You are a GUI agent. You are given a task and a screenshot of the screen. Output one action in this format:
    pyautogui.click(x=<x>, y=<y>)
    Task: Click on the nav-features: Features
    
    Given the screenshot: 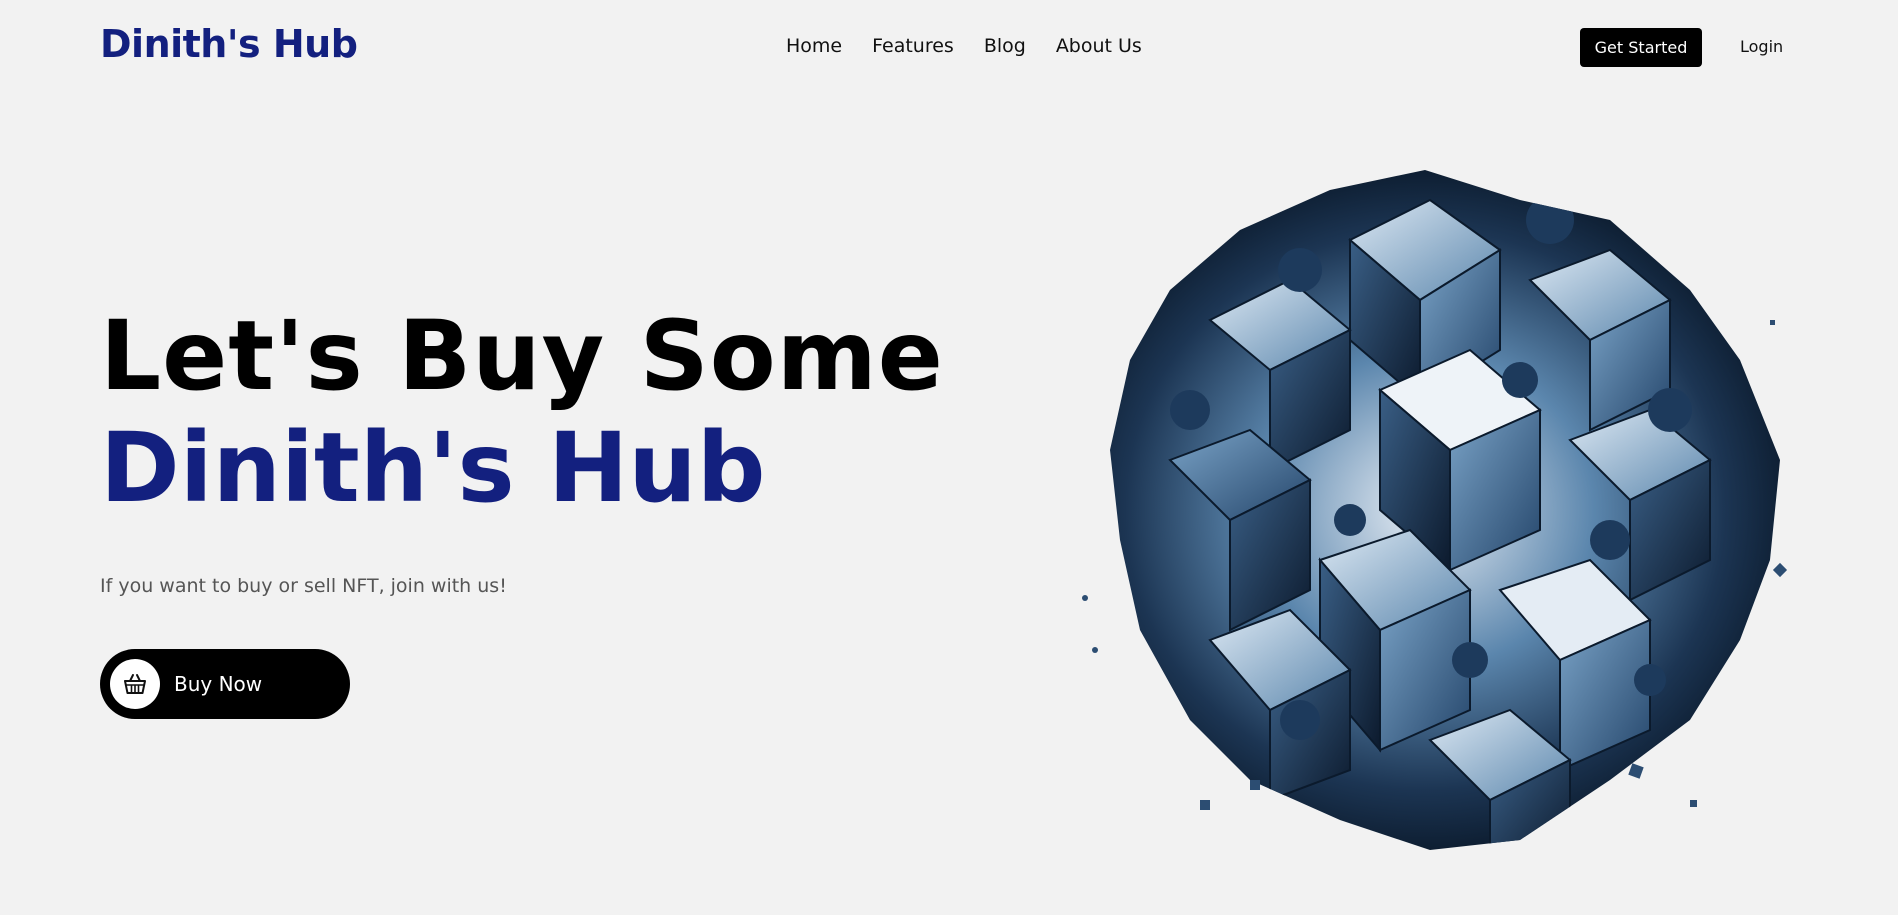 What is the action you would take?
    pyautogui.click(x=913, y=46)
    